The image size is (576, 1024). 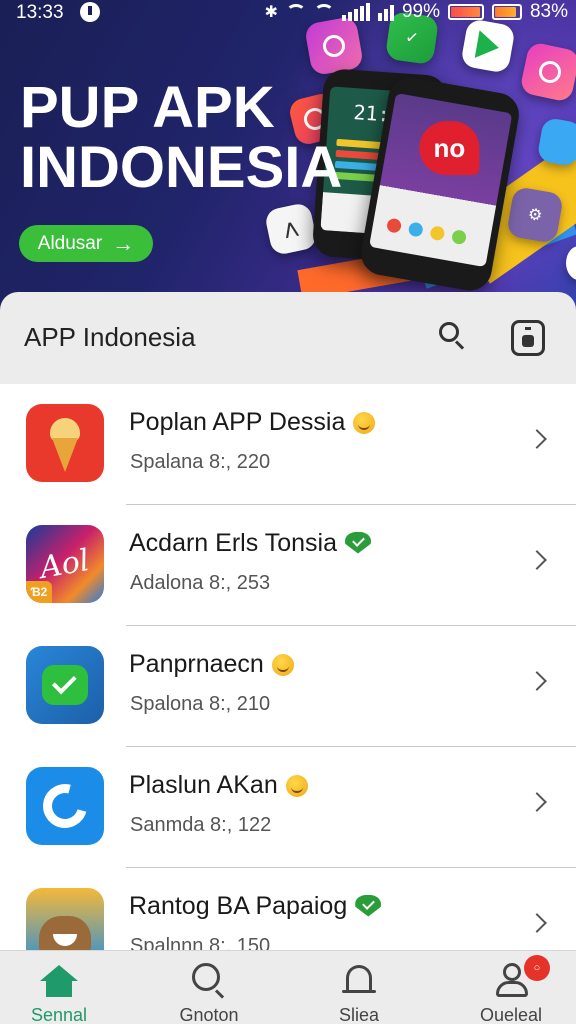 I want to click on app-name: Rantog BA Papaiog, so click(x=255, y=906).